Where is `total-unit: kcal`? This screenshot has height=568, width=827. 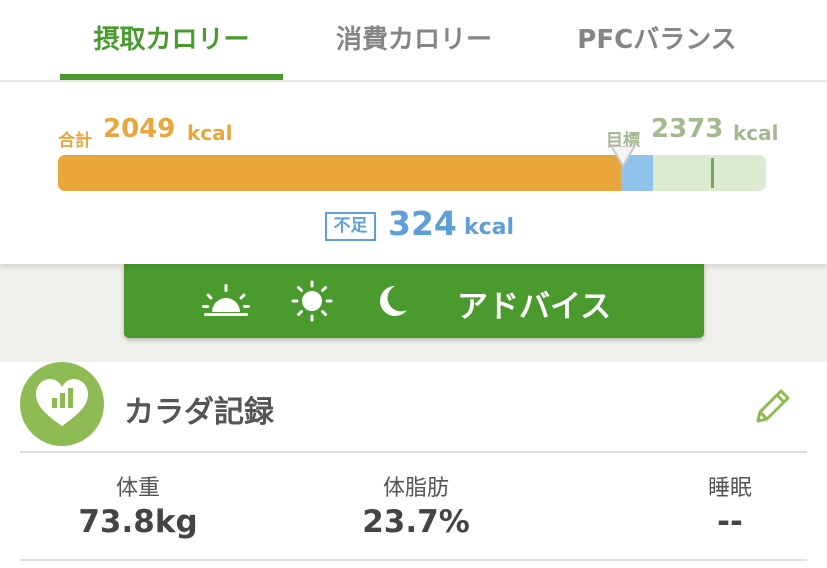 total-unit: kcal is located at coordinates (210, 133).